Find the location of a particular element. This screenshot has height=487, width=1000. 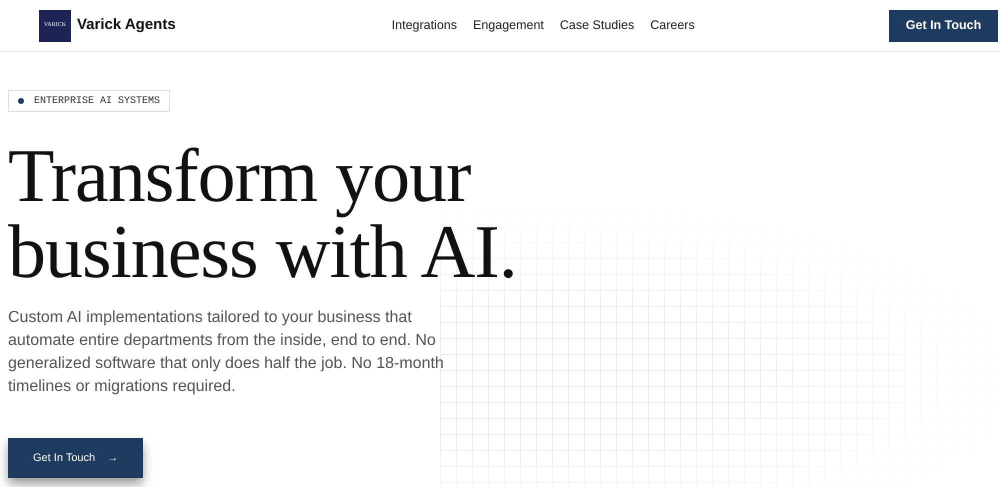

nav-link: Integrations is located at coordinates (424, 25).